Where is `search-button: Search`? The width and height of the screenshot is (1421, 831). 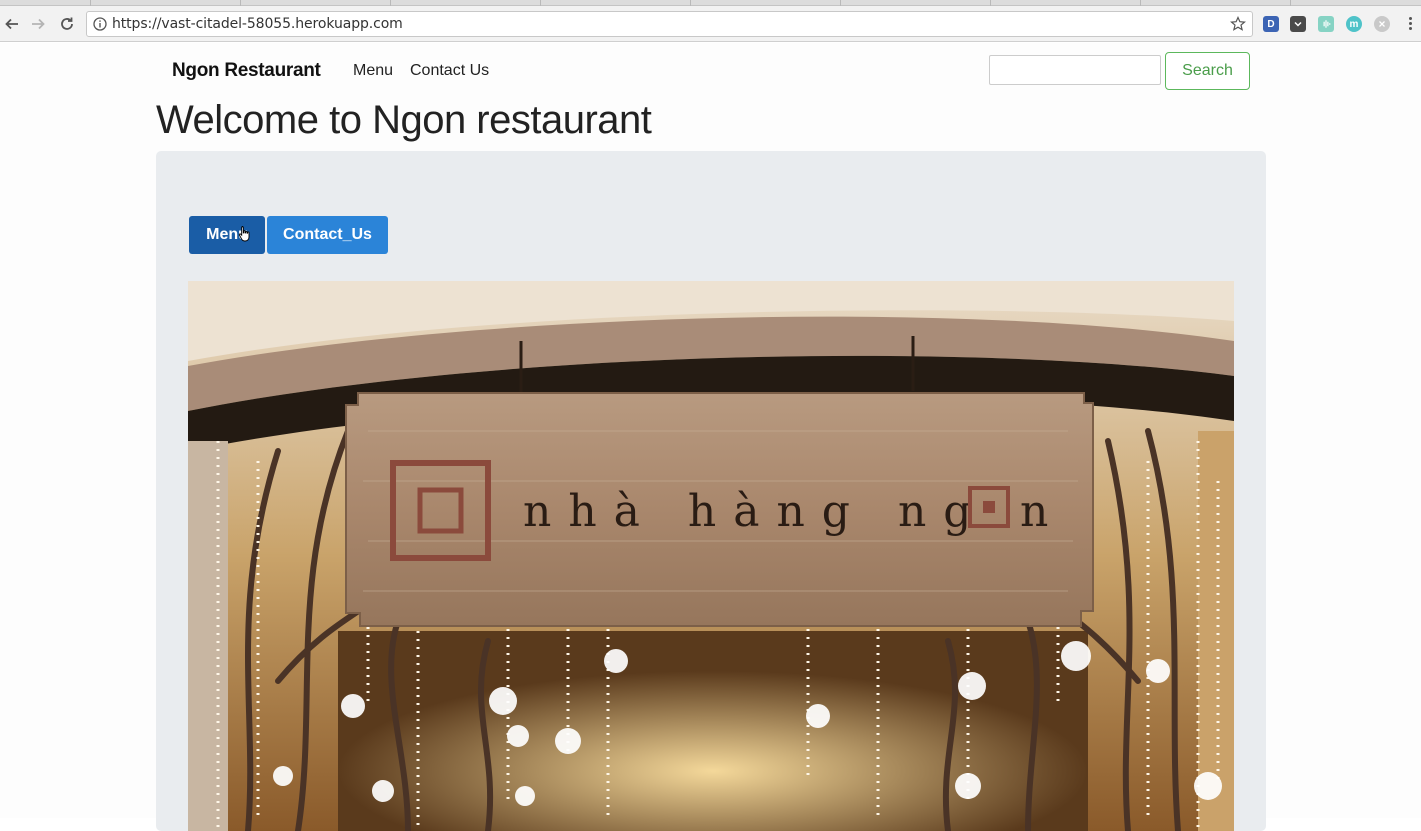 search-button: Search is located at coordinates (1207, 71).